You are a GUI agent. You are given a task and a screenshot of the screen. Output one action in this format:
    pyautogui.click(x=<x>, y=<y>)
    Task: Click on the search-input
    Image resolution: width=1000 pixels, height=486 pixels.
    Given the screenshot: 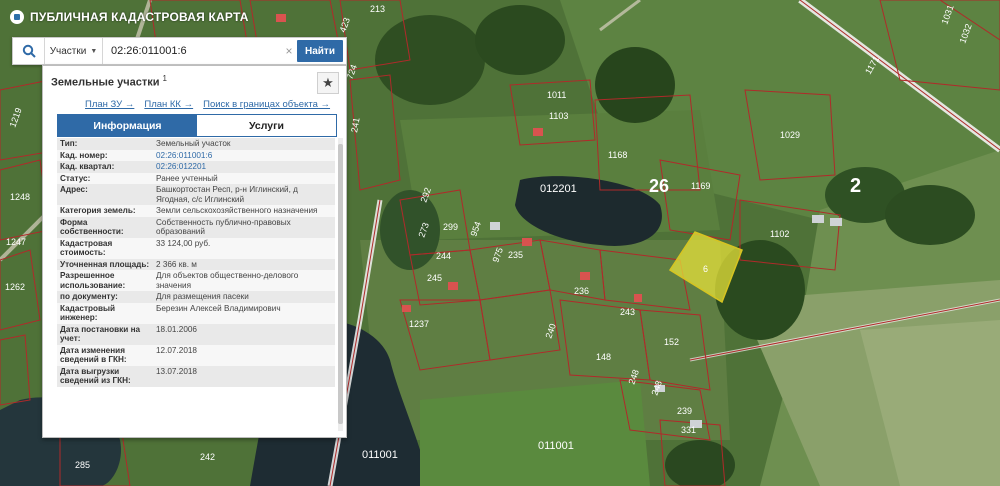 What is the action you would take?
    pyautogui.click(x=192, y=51)
    